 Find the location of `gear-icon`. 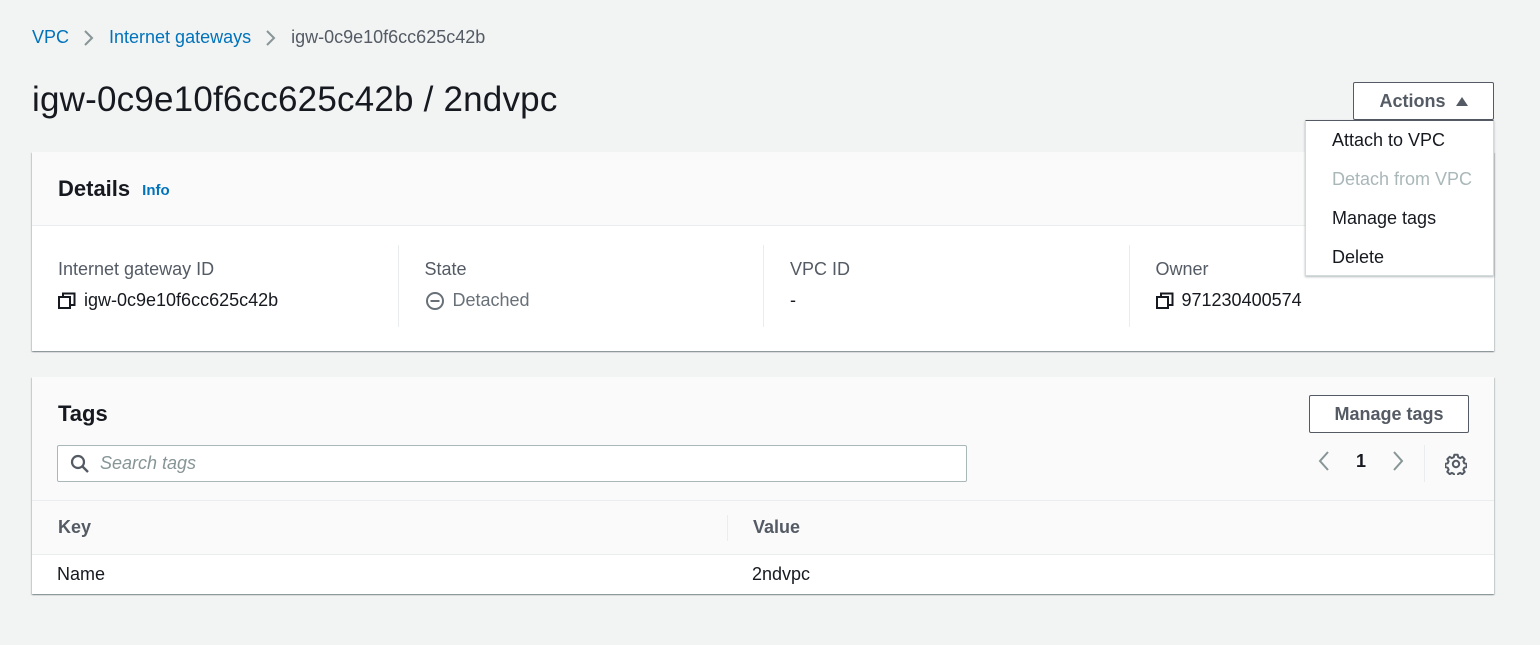

gear-icon is located at coordinates (1456, 464).